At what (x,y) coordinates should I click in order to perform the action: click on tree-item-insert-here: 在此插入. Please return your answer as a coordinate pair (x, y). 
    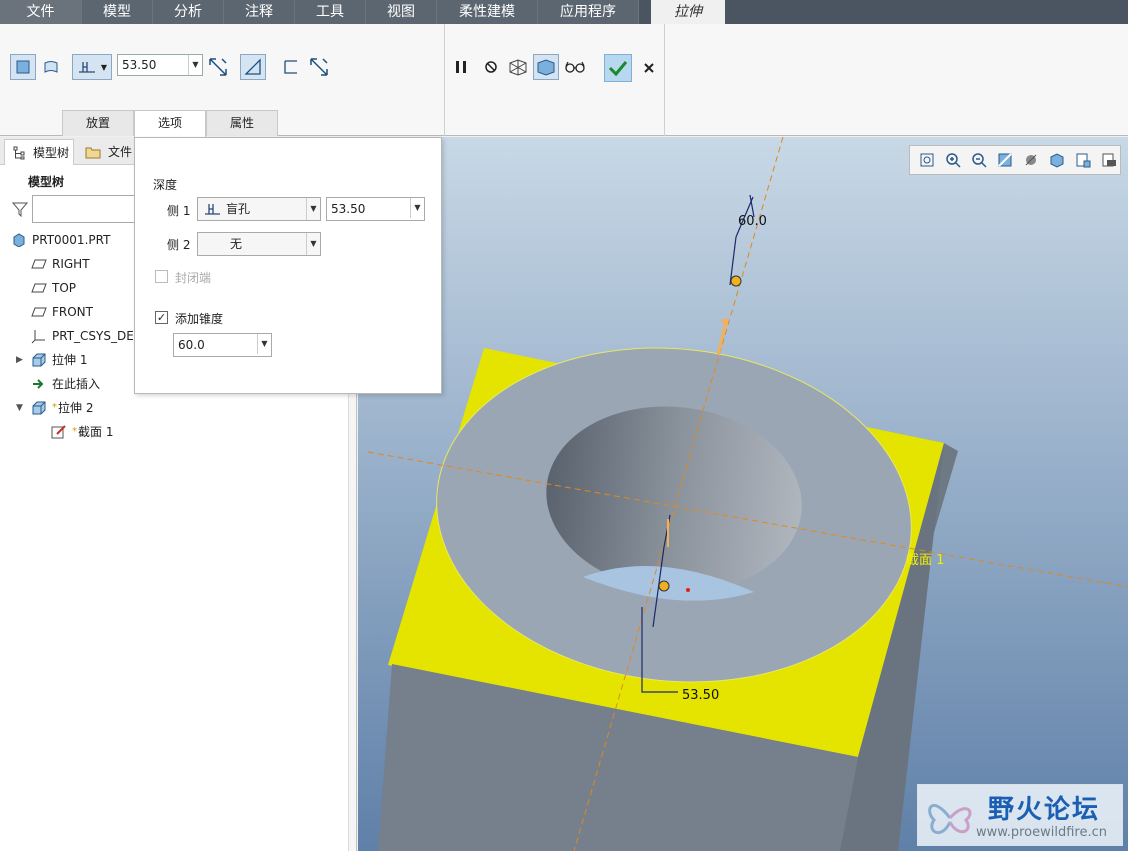
    Looking at the image, I should click on (65, 384).